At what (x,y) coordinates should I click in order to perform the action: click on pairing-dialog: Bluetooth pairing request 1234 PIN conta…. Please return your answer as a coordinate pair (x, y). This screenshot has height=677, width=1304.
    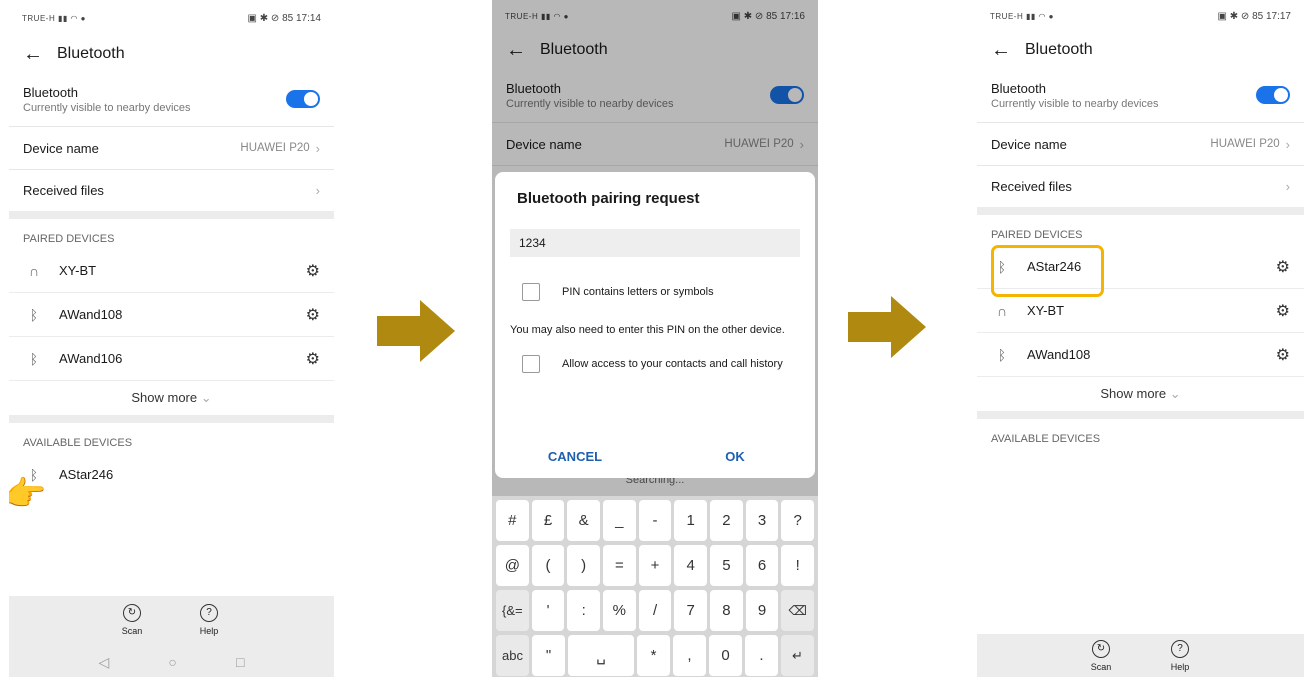
    Looking at the image, I should click on (655, 325).